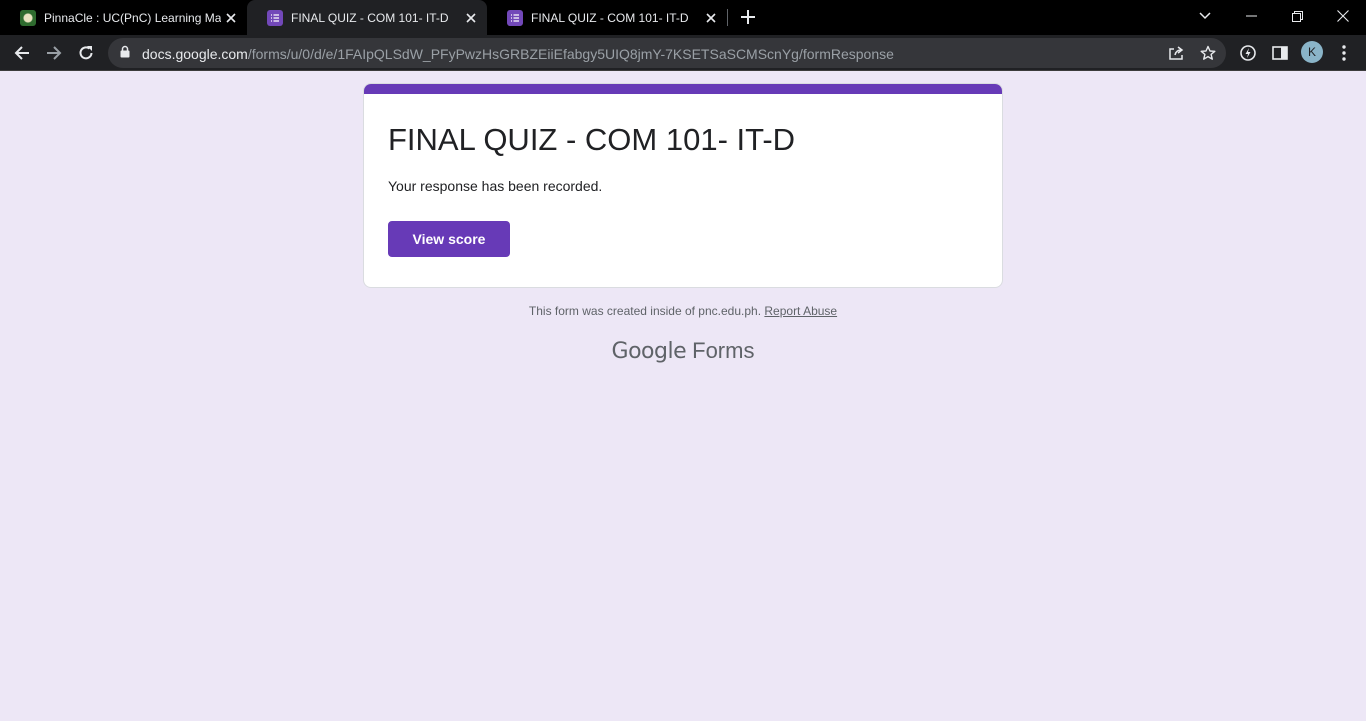 This screenshot has height=721, width=1366. What do you see at coordinates (683, 89) in the screenshot?
I see `card-accent-bar` at bounding box center [683, 89].